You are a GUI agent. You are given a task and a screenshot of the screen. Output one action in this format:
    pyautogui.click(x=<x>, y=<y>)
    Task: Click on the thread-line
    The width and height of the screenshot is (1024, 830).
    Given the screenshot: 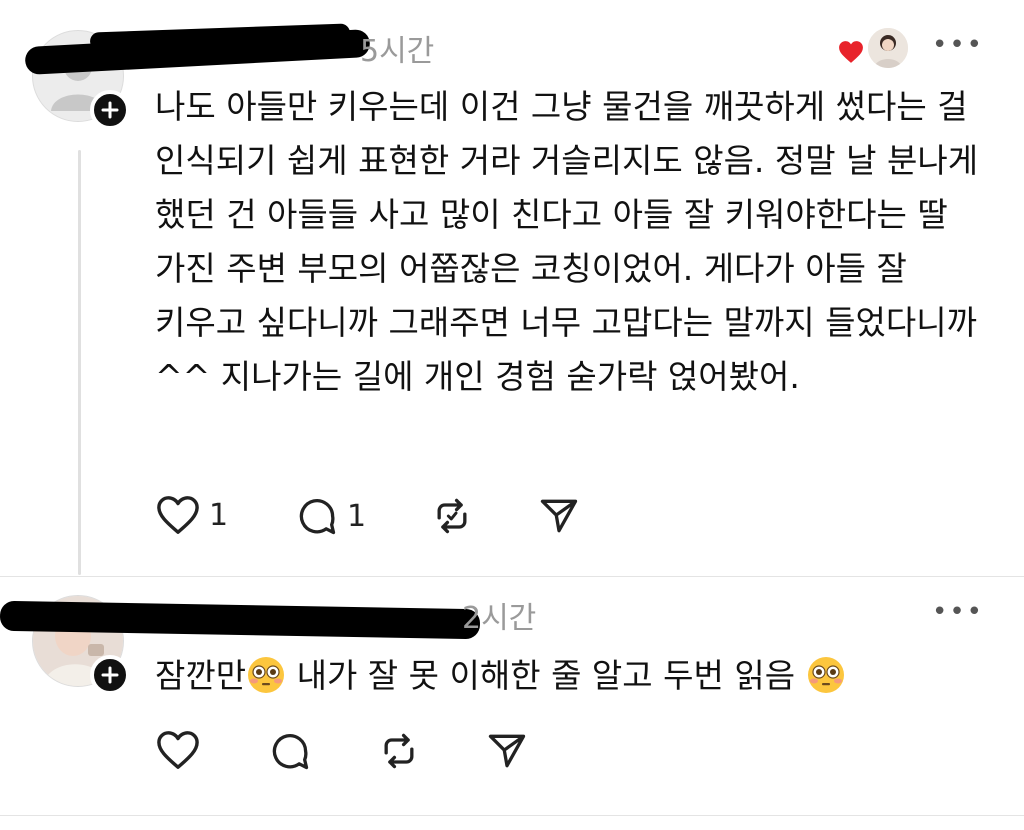 What is the action you would take?
    pyautogui.click(x=79, y=362)
    